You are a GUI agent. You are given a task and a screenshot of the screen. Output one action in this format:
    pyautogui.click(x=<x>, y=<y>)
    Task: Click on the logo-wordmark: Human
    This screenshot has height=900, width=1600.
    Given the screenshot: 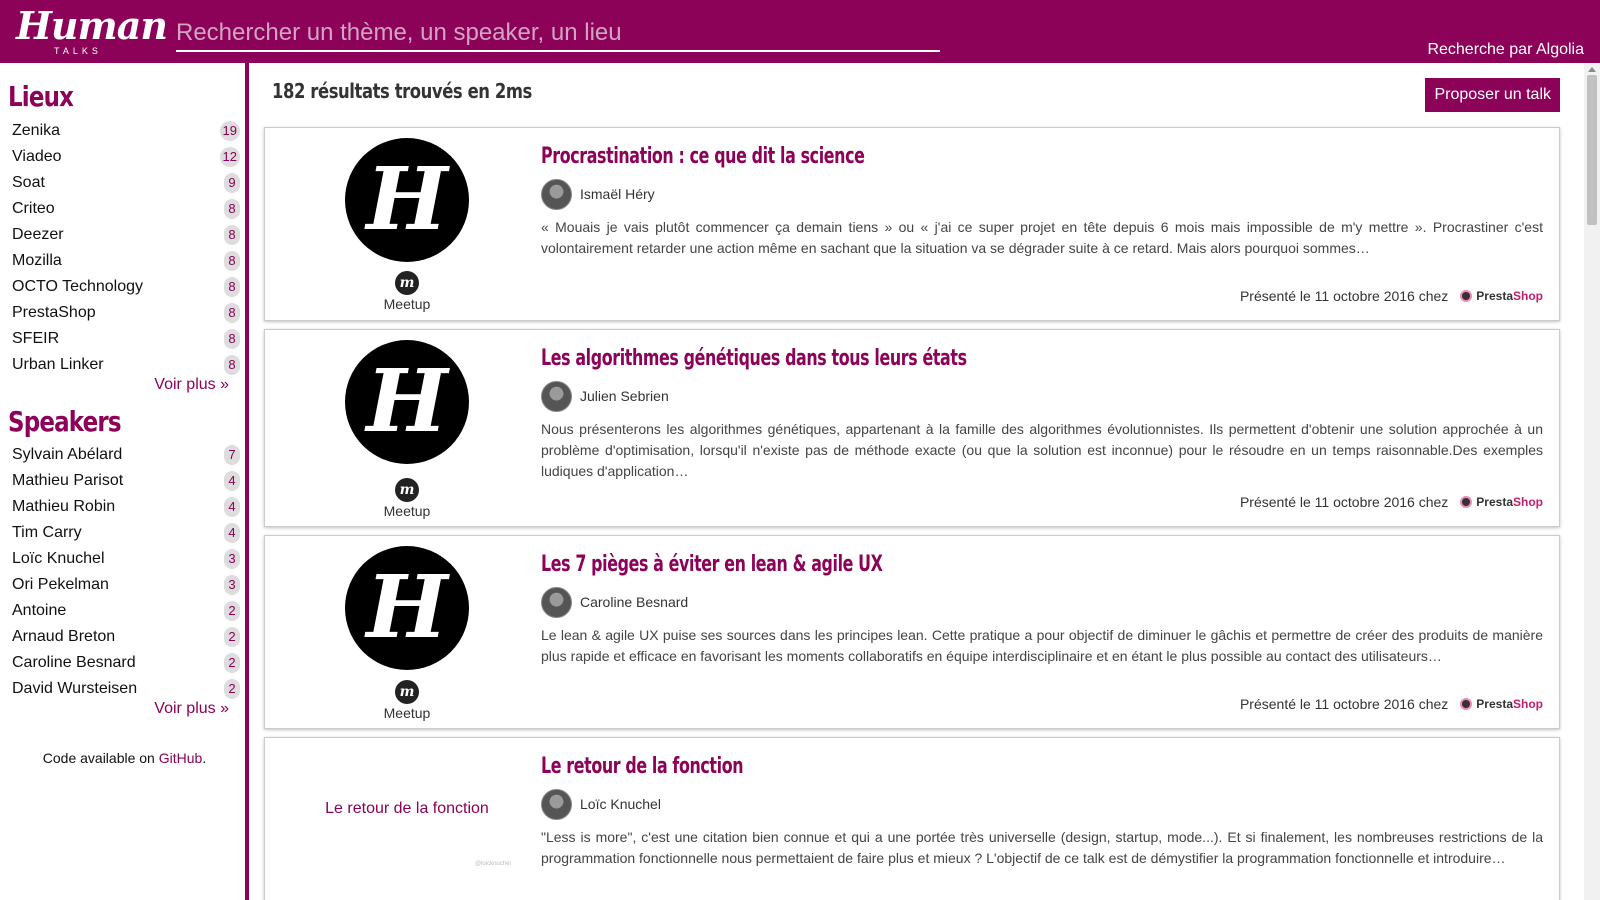 What is the action you would take?
    pyautogui.click(x=92, y=25)
    